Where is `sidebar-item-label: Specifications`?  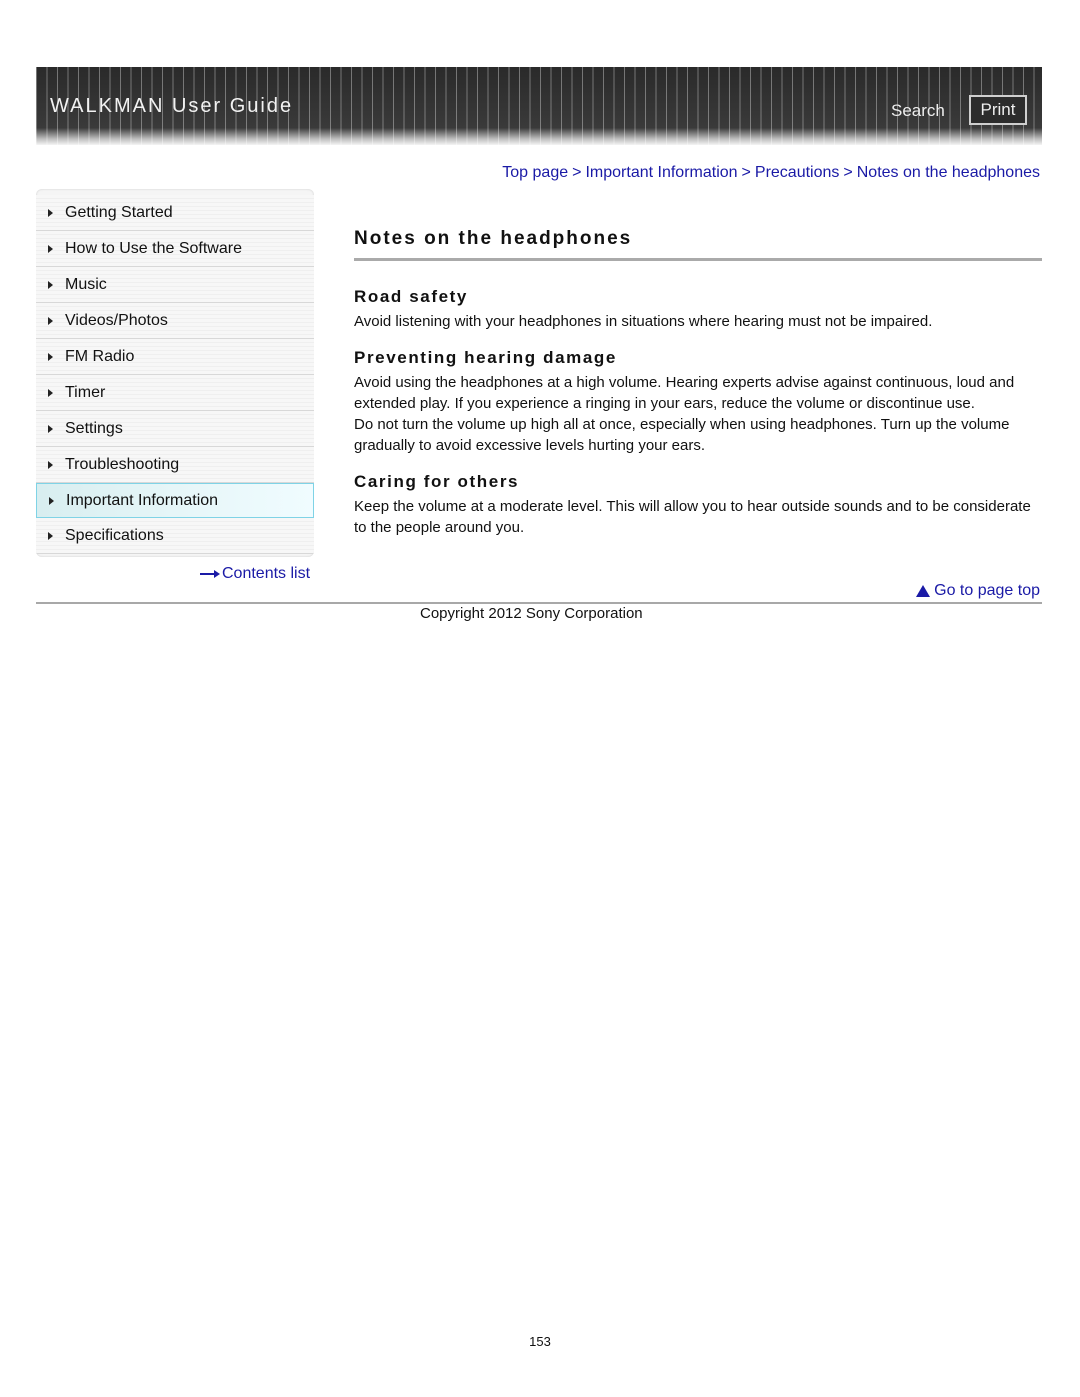
sidebar-item-label: Specifications is located at coordinates (114, 535).